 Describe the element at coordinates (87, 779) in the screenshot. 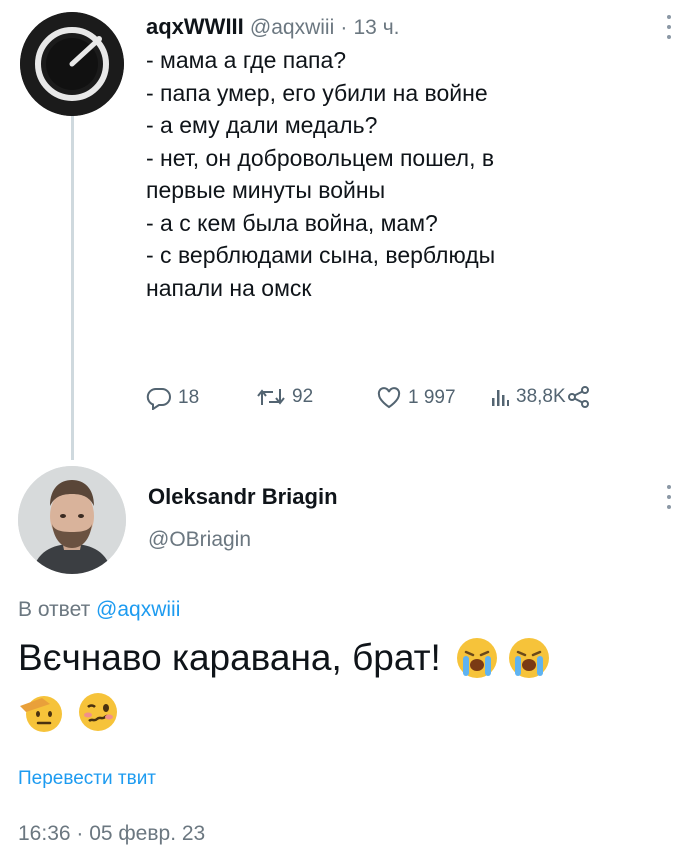

I see `translate-tweet-link: Перевести твит` at that location.